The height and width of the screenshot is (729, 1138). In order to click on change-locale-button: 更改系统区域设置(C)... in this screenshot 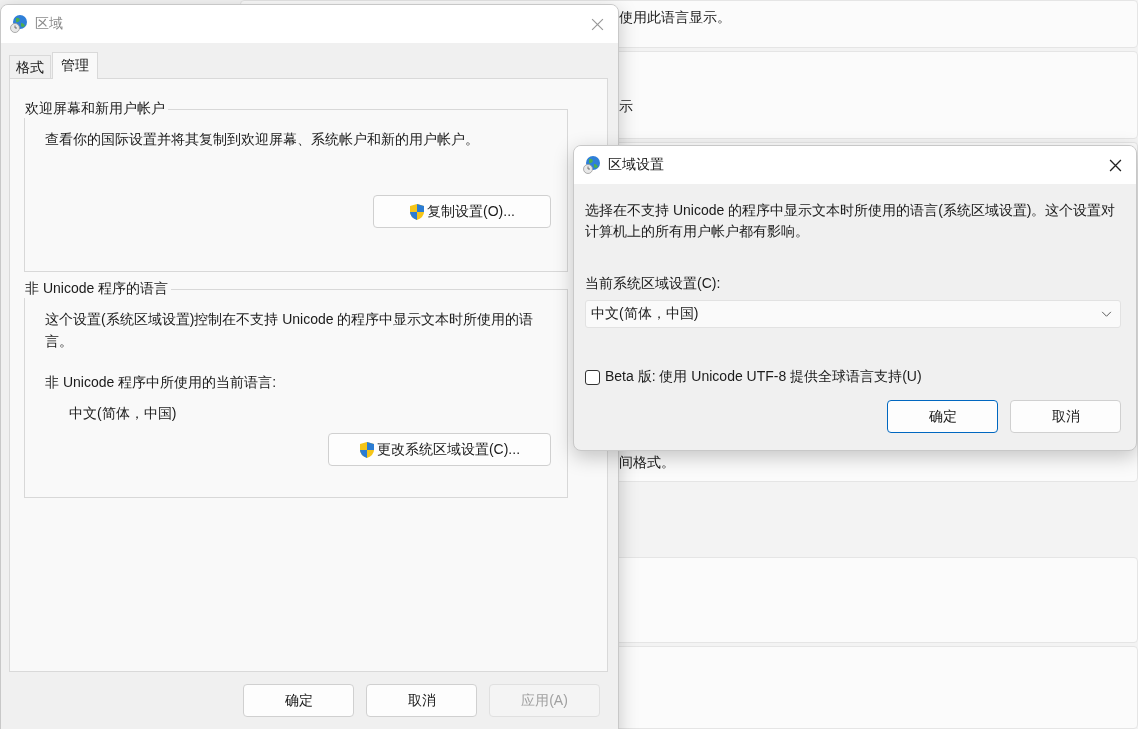, I will do `click(439, 449)`.